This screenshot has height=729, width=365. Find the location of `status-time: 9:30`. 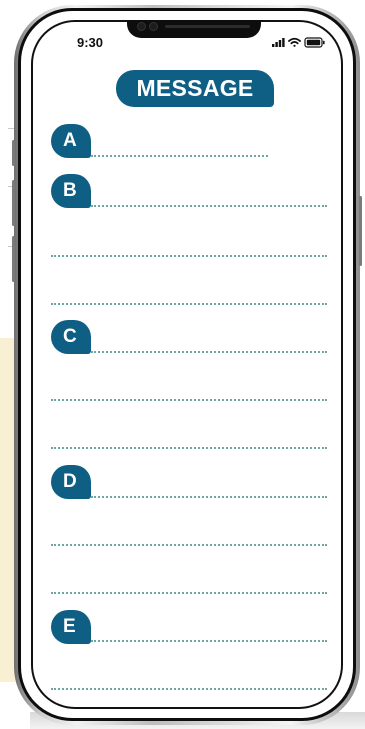

status-time: 9:30 is located at coordinates (90, 42).